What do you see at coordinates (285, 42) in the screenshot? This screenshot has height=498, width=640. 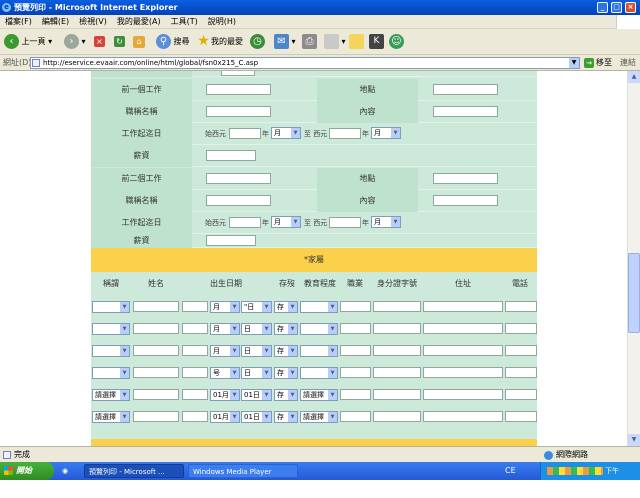 I see `mail-button: ✉ ▾` at bounding box center [285, 42].